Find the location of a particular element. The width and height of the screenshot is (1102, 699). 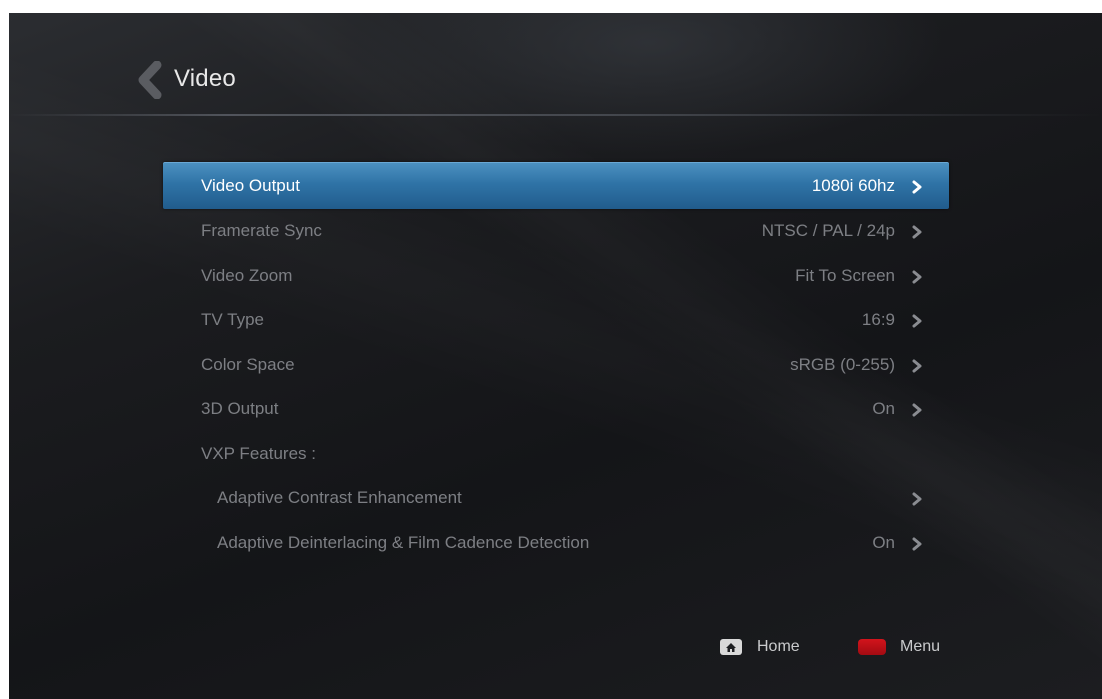

menu-label: Menu is located at coordinates (920, 646).